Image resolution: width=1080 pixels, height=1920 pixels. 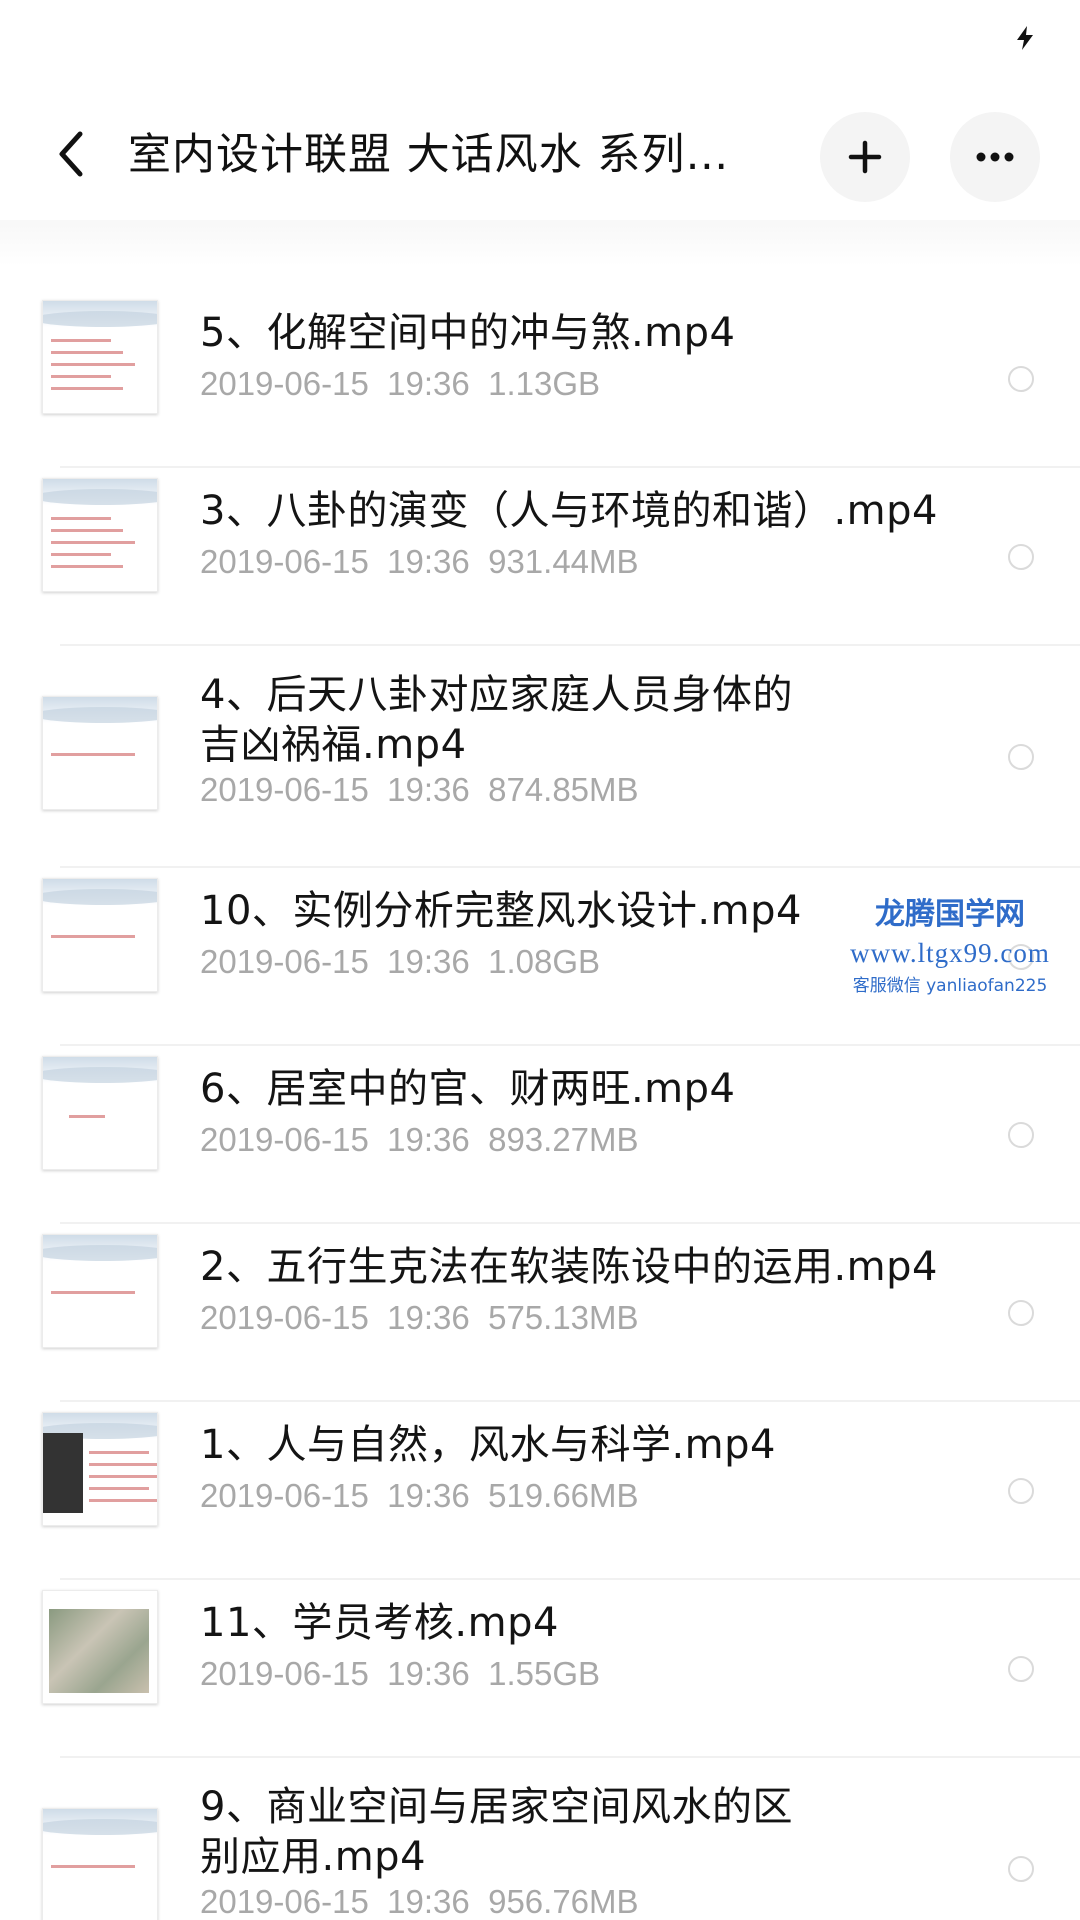 I want to click on file-name: 5、化解空间中的冲与煞.mp4, so click(x=468, y=333).